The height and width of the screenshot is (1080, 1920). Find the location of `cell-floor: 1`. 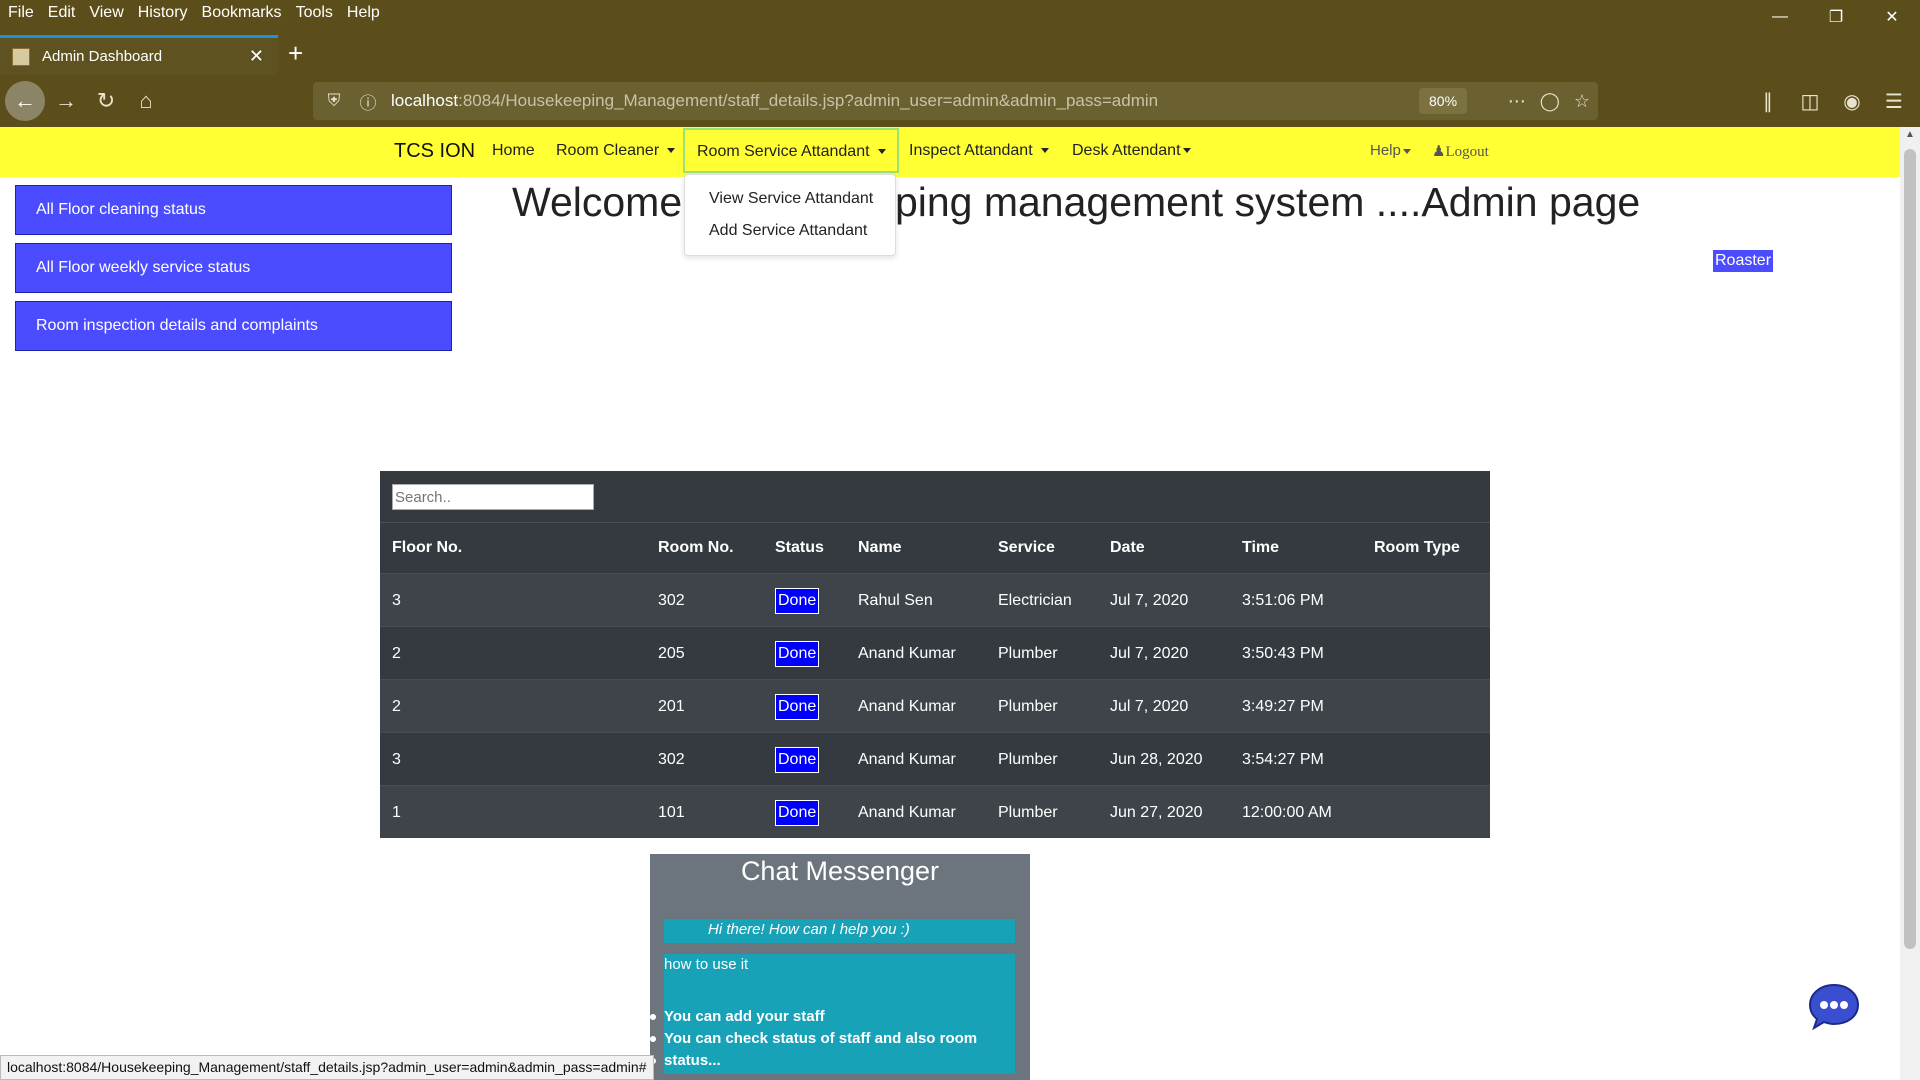

cell-floor: 1 is located at coordinates (396, 812).